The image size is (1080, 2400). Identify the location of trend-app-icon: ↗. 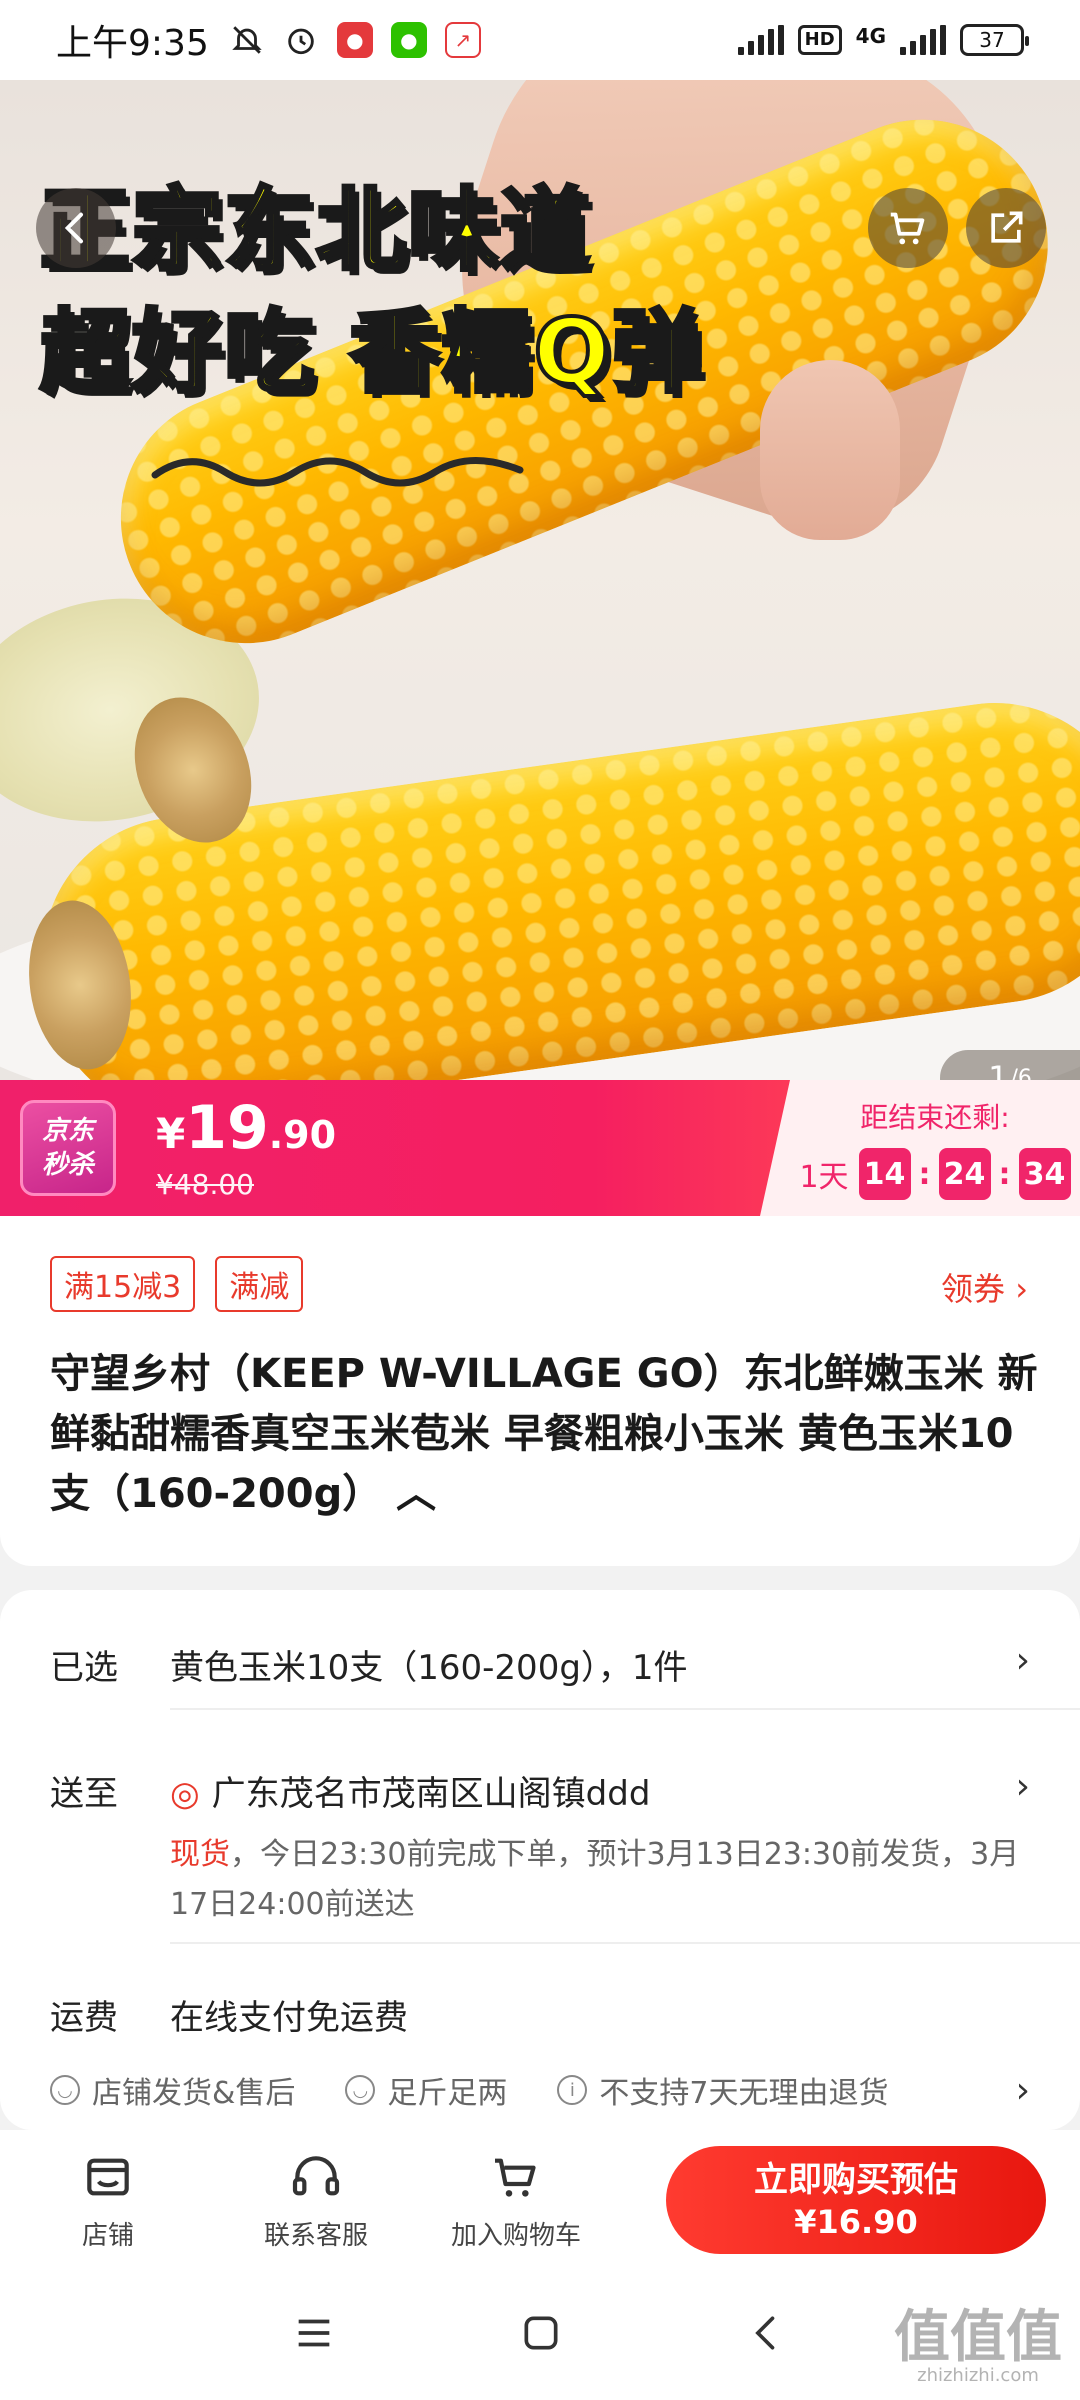
(462, 40).